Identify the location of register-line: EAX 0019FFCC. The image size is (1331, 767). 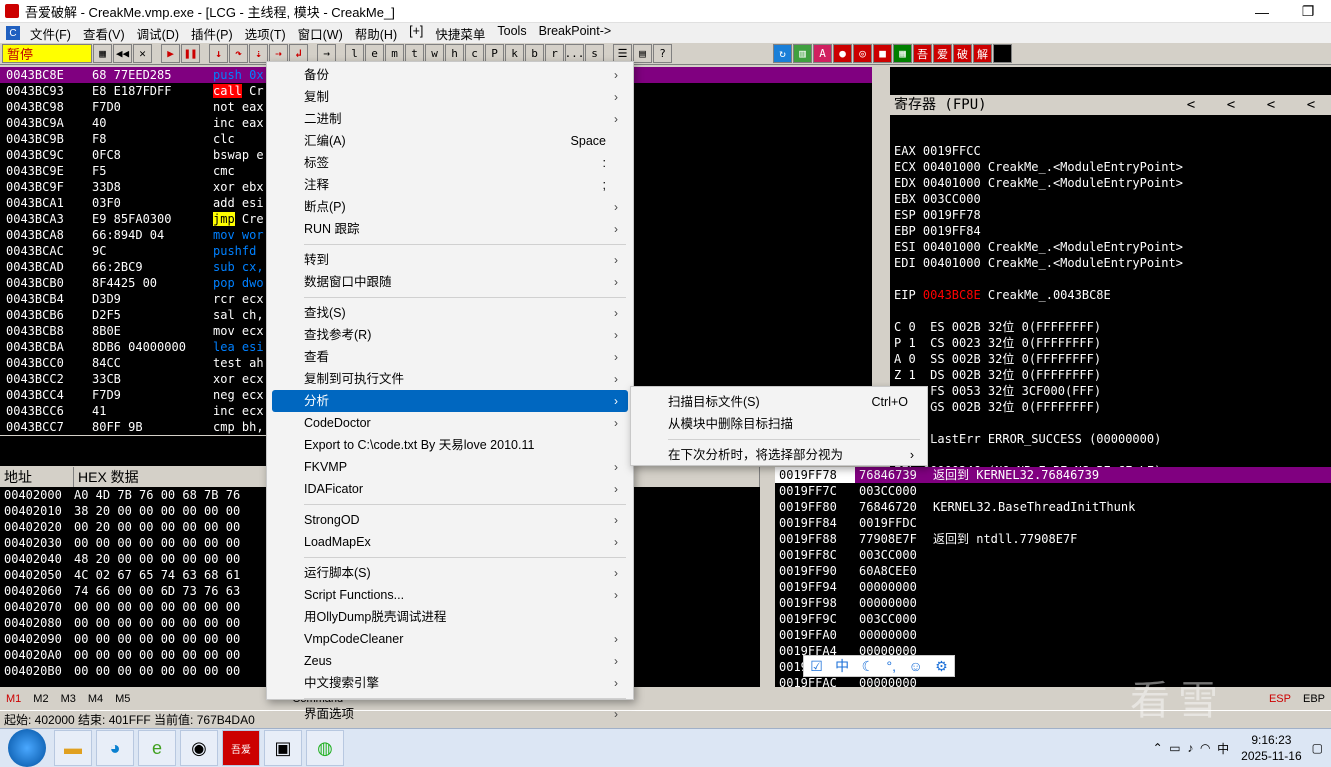
(1110, 151).